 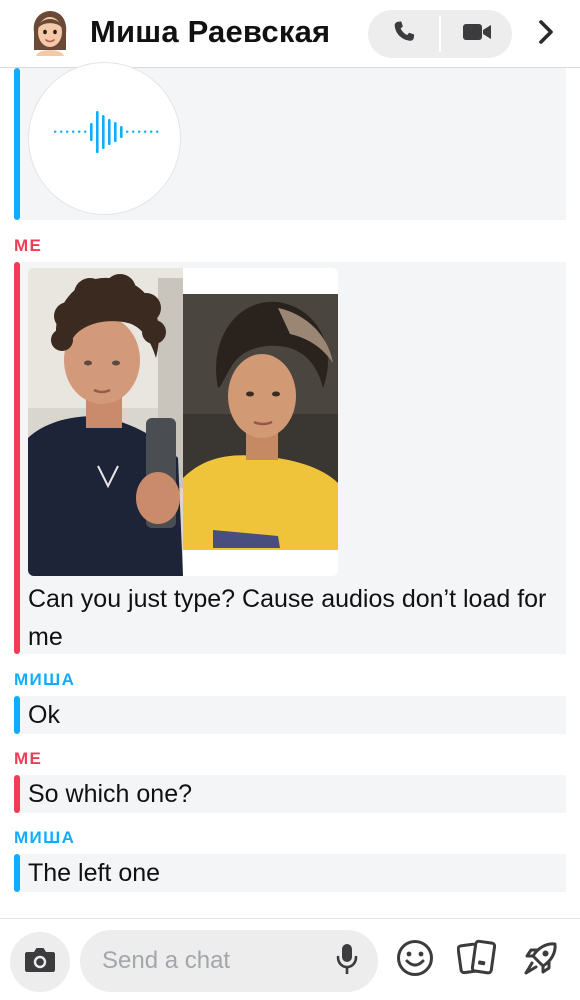 I want to click on camera-icon, so click(x=40, y=962).